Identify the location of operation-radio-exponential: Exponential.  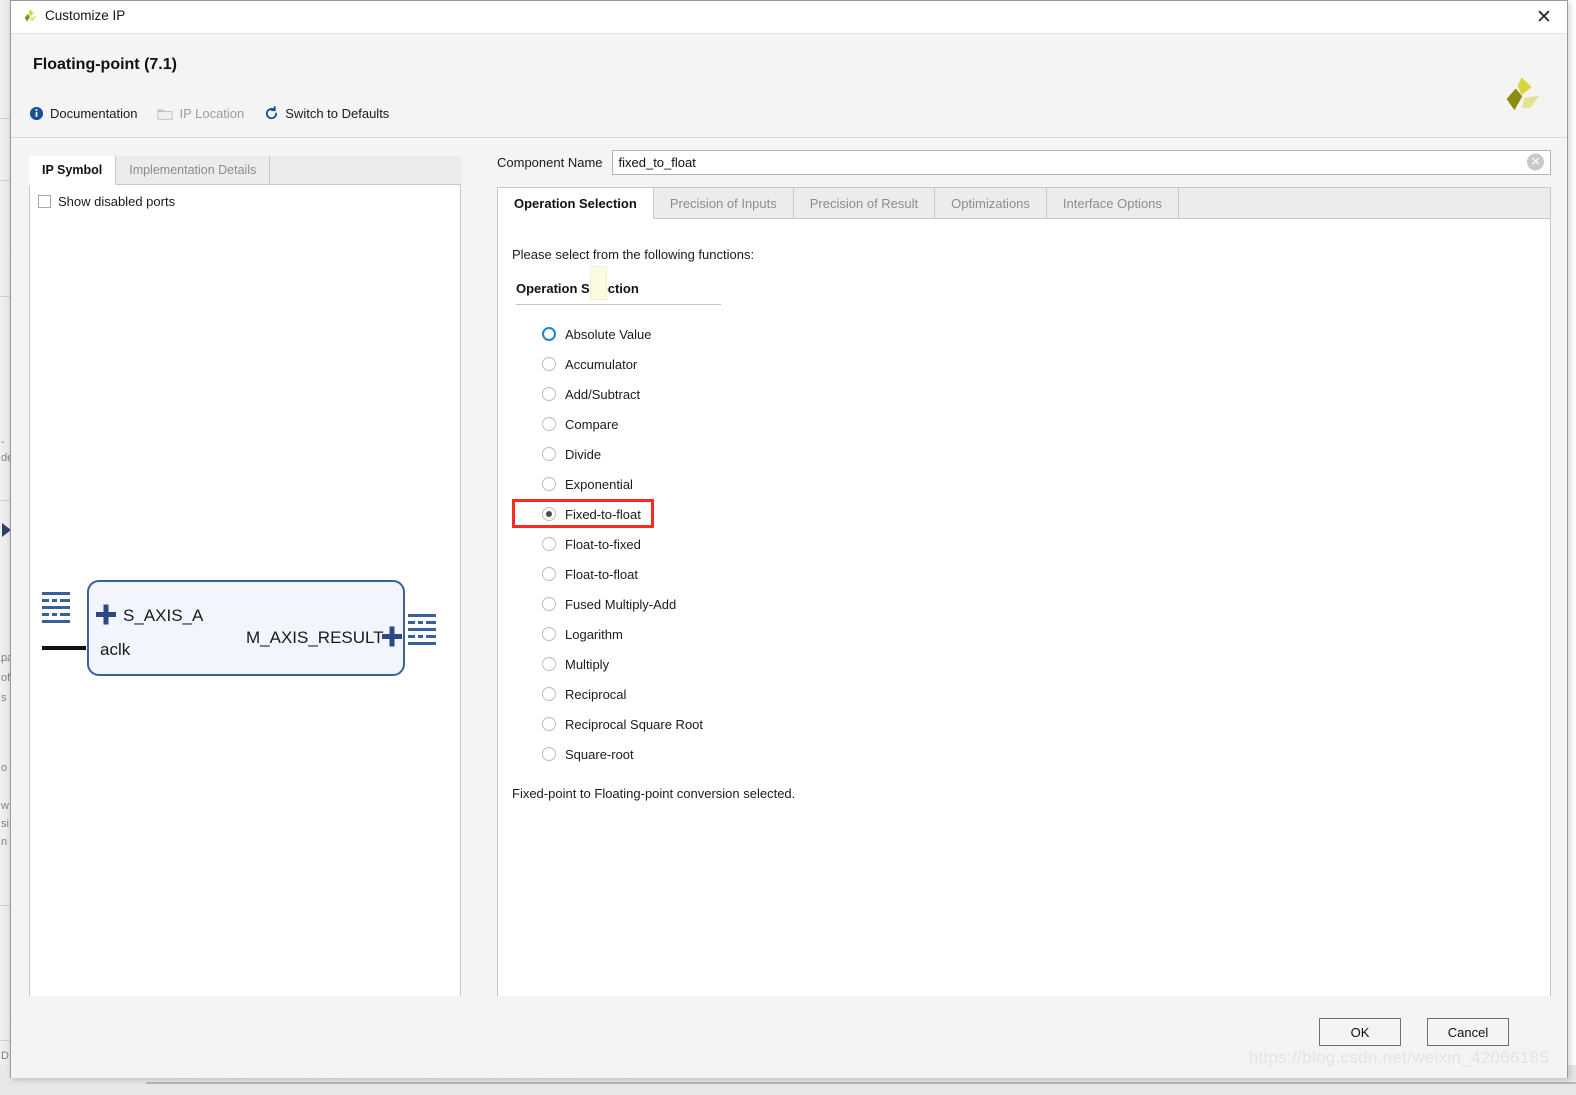
(622, 484).